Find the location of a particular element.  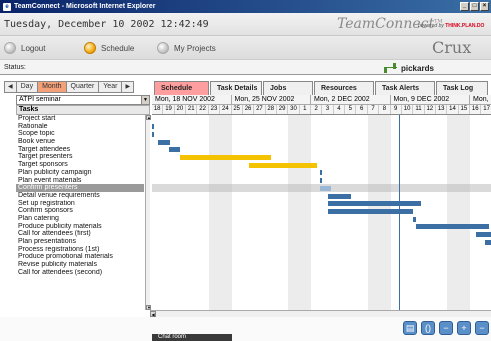

tab-jobs: Jobs is located at coordinates (288, 88).